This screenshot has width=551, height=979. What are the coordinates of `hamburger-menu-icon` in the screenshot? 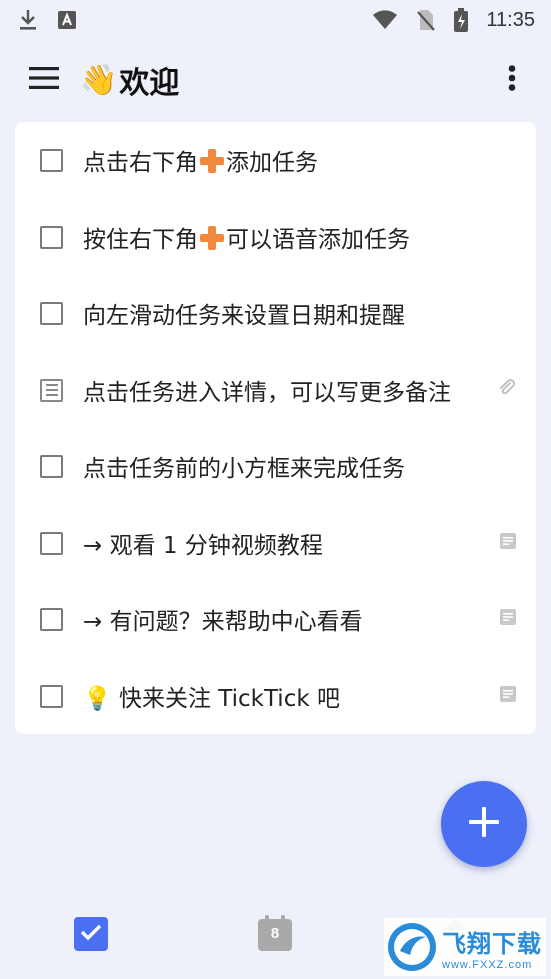 It's located at (44, 80).